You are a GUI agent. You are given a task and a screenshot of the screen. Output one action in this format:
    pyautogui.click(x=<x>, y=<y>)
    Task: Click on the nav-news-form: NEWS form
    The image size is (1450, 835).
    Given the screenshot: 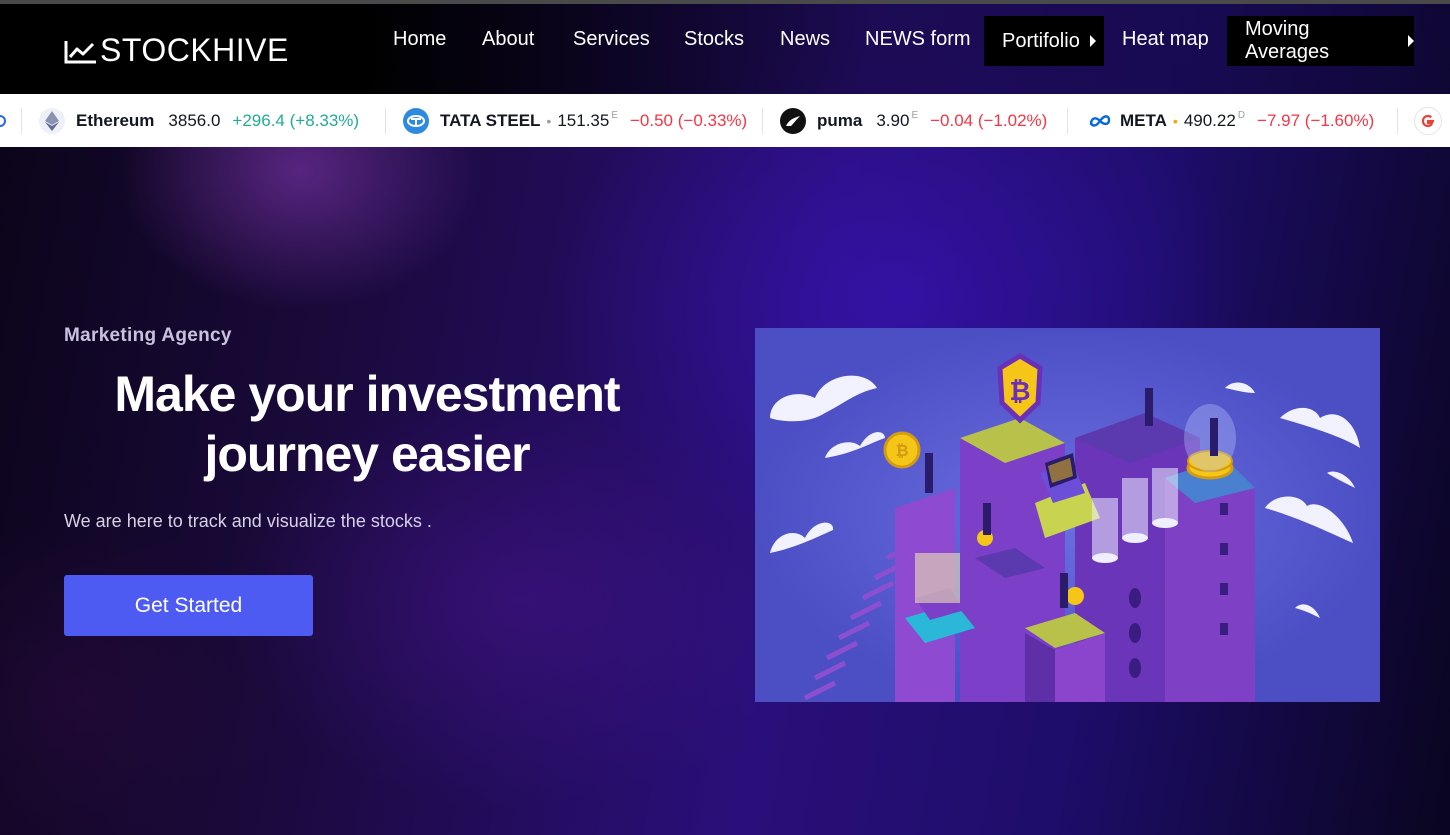 What is the action you would take?
    pyautogui.click(x=918, y=39)
    